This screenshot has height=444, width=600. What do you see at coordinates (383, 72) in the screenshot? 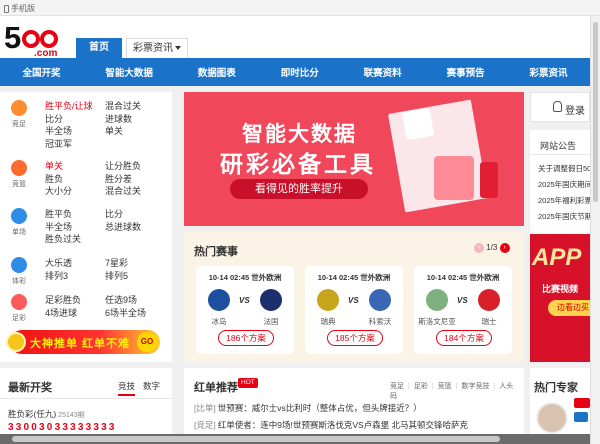
I see `nav-item-league-info: 联赛资料` at bounding box center [383, 72].